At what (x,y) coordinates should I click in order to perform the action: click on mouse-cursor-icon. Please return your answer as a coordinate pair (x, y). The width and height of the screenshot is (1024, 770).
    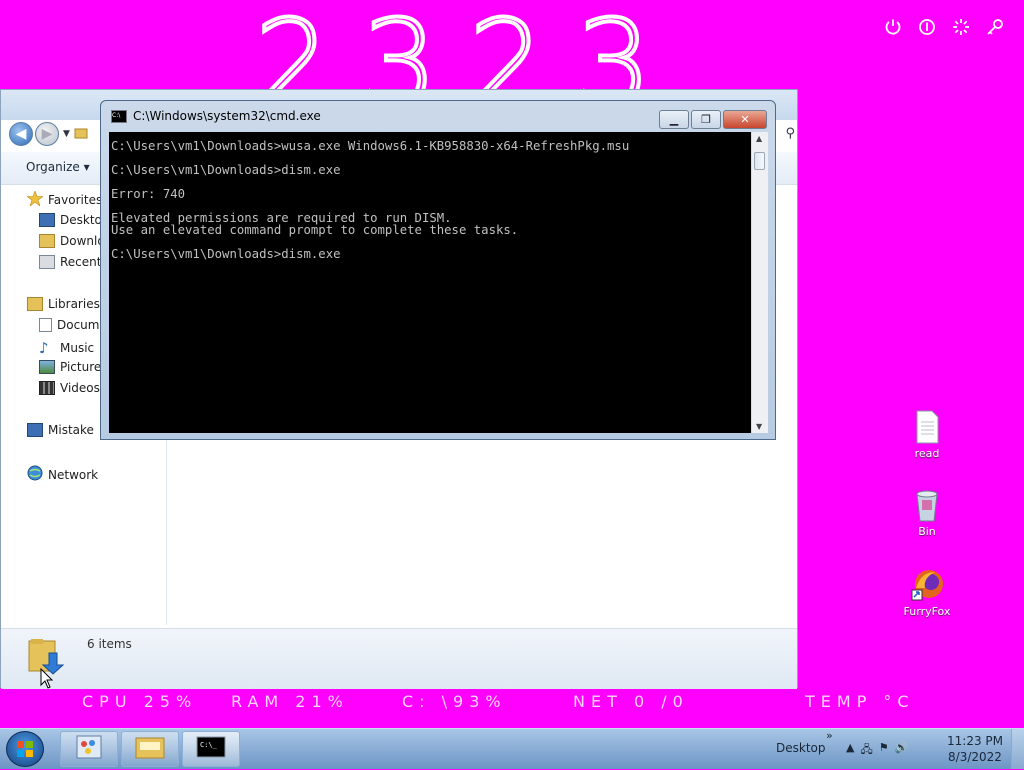
    Looking at the image, I should click on (47, 680).